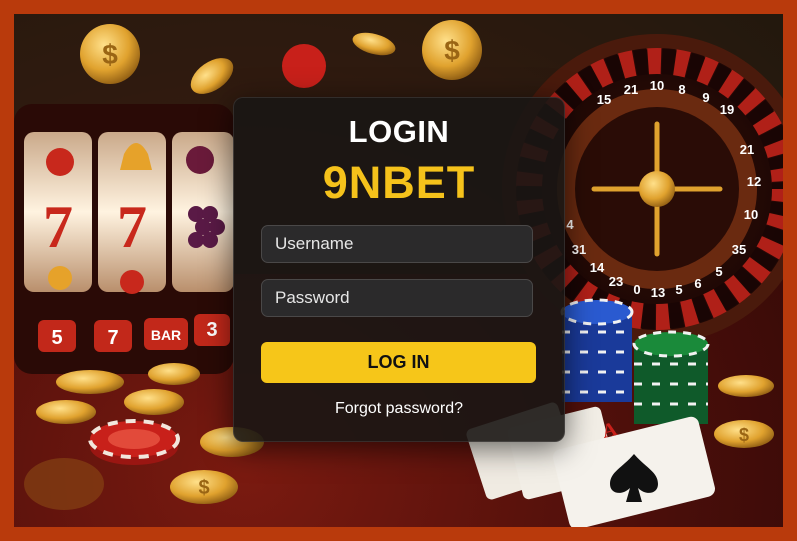 The image size is (797, 541). Describe the element at coordinates (616, 281) in the screenshot. I see `roulette-number: 23` at that location.